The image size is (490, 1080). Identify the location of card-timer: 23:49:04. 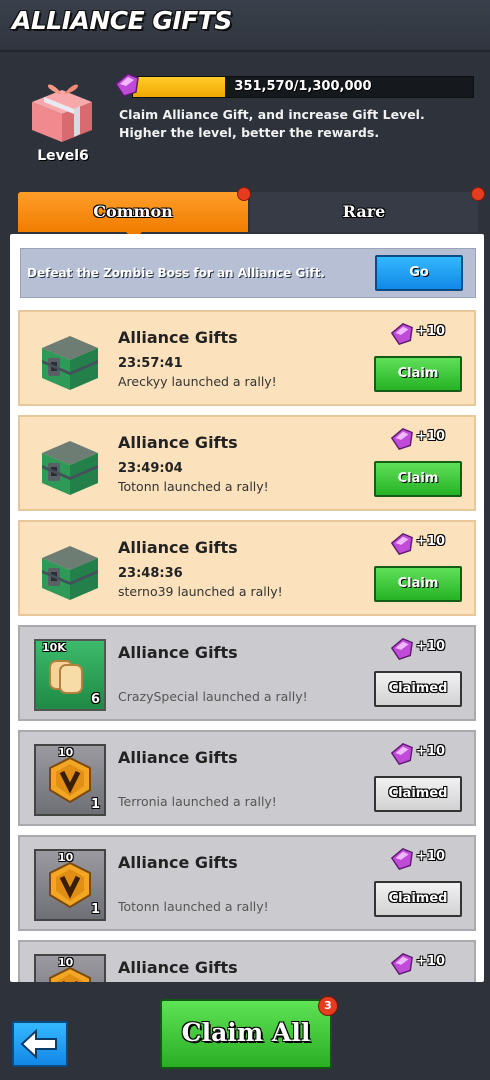
(150, 468).